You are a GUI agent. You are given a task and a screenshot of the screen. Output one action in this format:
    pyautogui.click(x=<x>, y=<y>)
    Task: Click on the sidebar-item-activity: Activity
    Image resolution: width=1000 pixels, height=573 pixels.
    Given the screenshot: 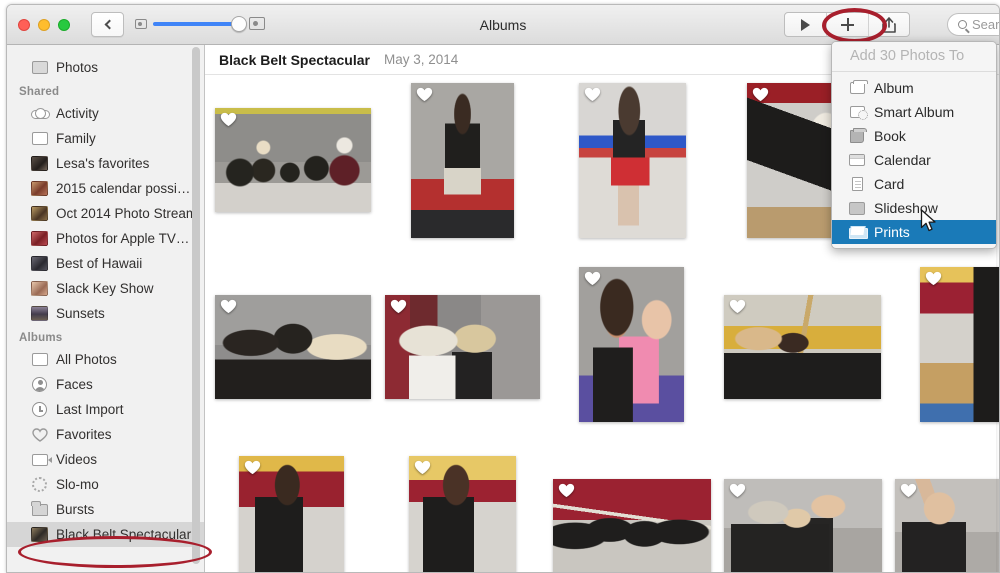 What is the action you would take?
    pyautogui.click(x=105, y=113)
    